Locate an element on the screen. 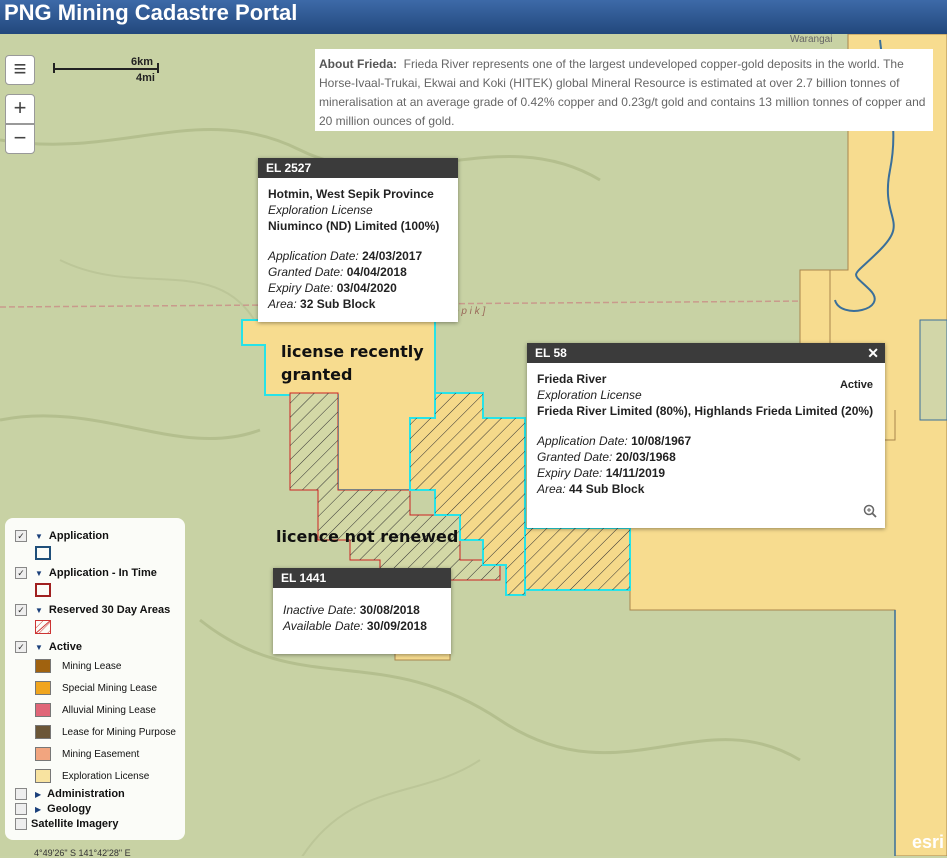  area-value: 44 Sub Block is located at coordinates (607, 489).